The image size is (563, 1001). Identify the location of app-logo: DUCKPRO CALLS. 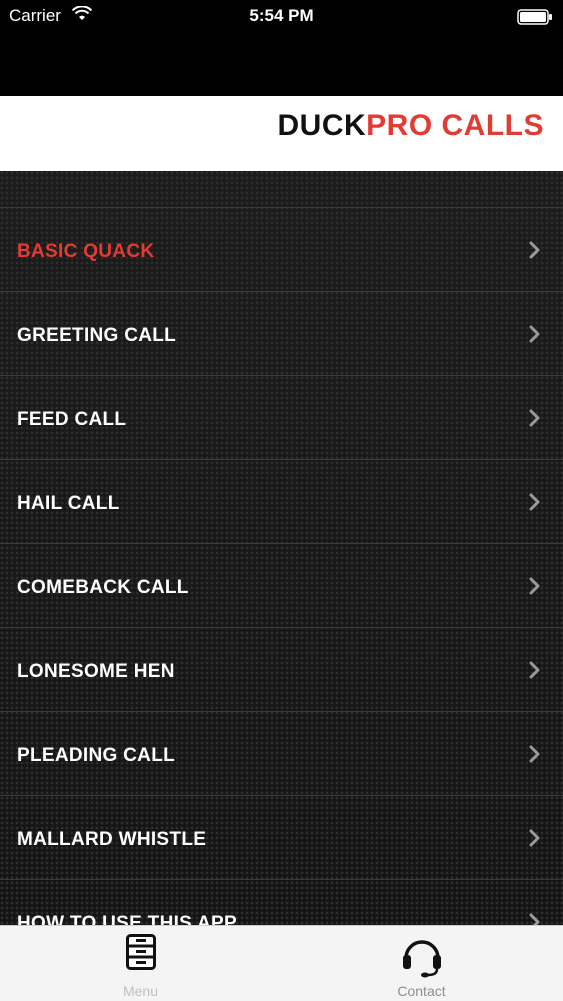
(410, 126).